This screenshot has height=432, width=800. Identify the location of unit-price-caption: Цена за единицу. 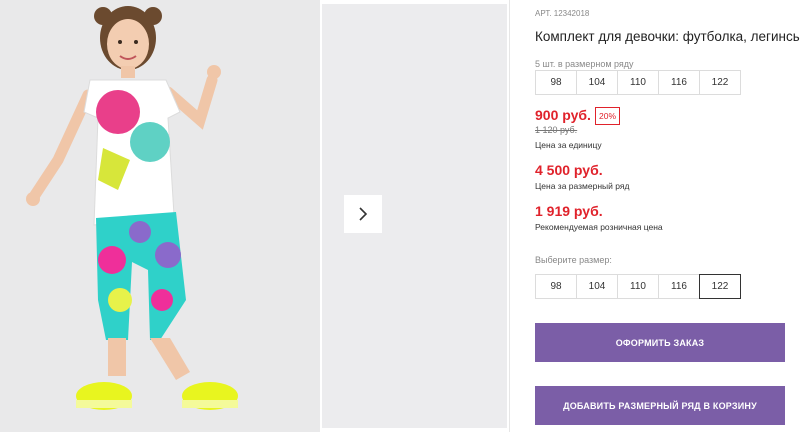
(568, 145).